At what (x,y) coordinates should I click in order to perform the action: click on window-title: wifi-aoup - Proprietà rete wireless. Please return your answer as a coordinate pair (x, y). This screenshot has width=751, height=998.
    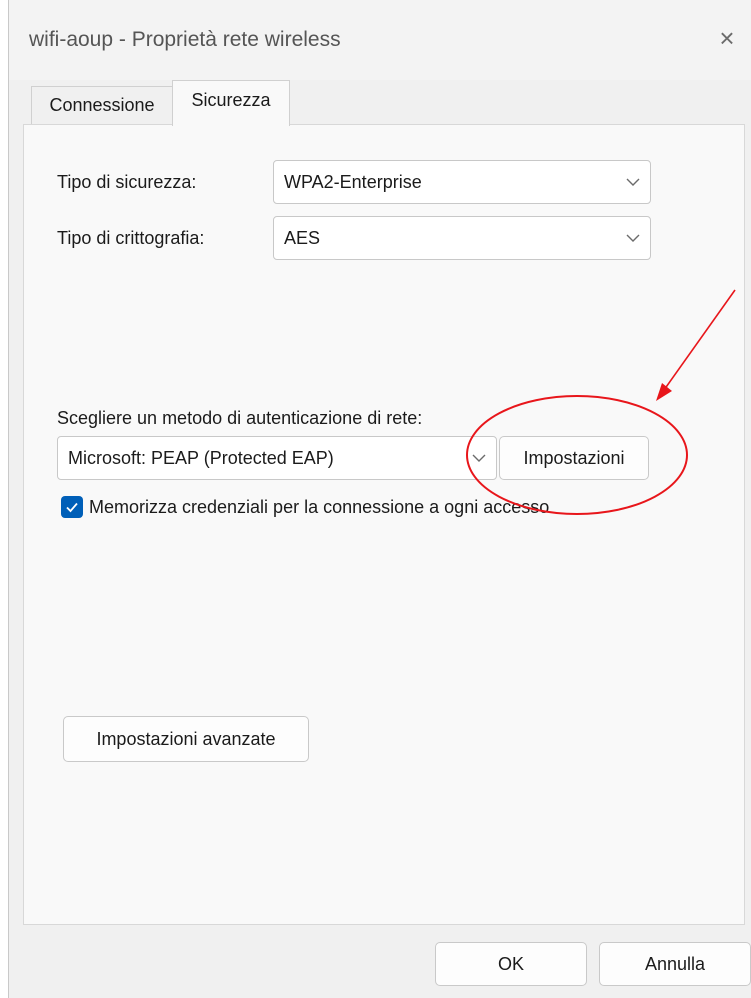
    Looking at the image, I should click on (185, 39).